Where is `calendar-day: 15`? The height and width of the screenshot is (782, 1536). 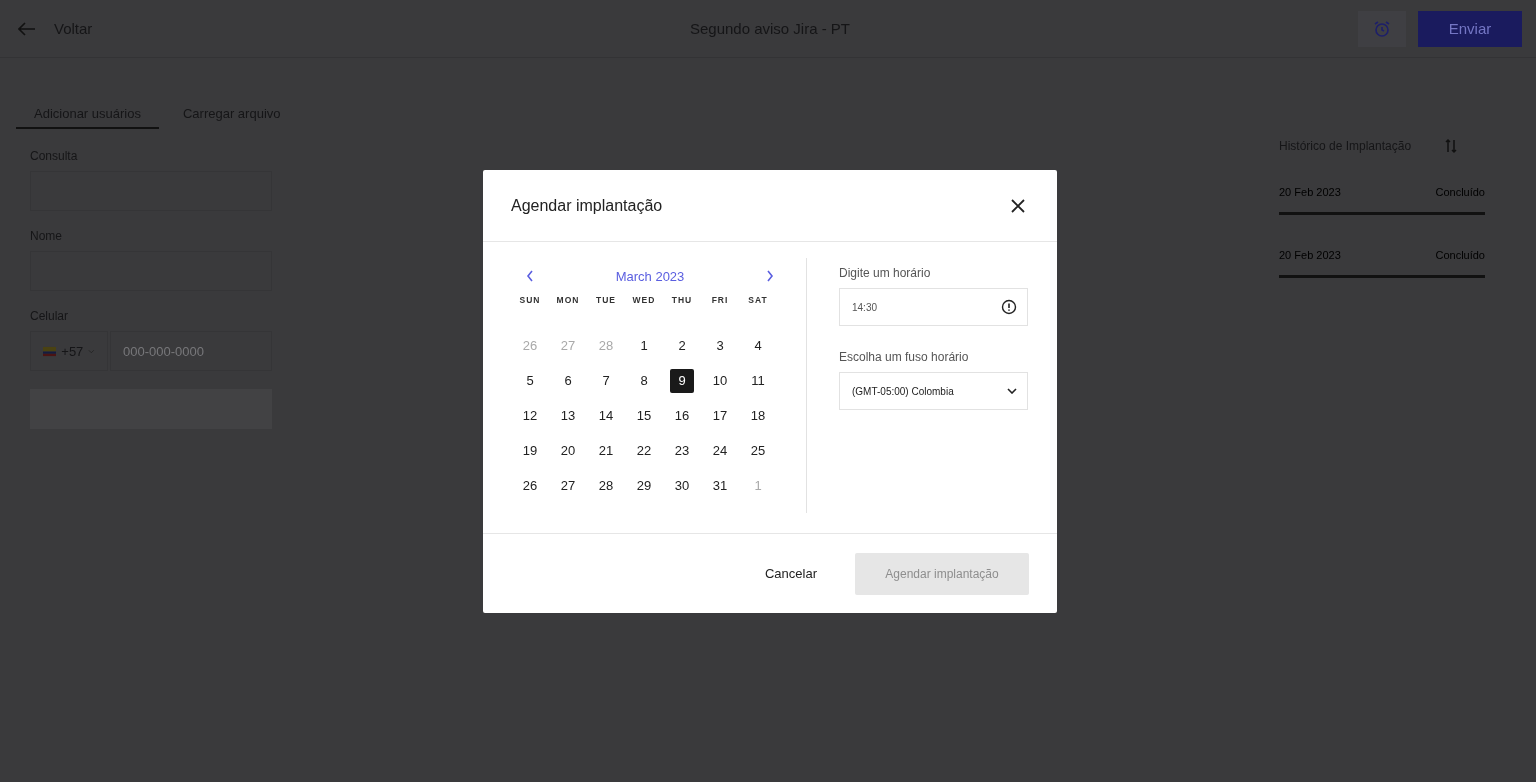
calendar-day: 15 is located at coordinates (644, 415).